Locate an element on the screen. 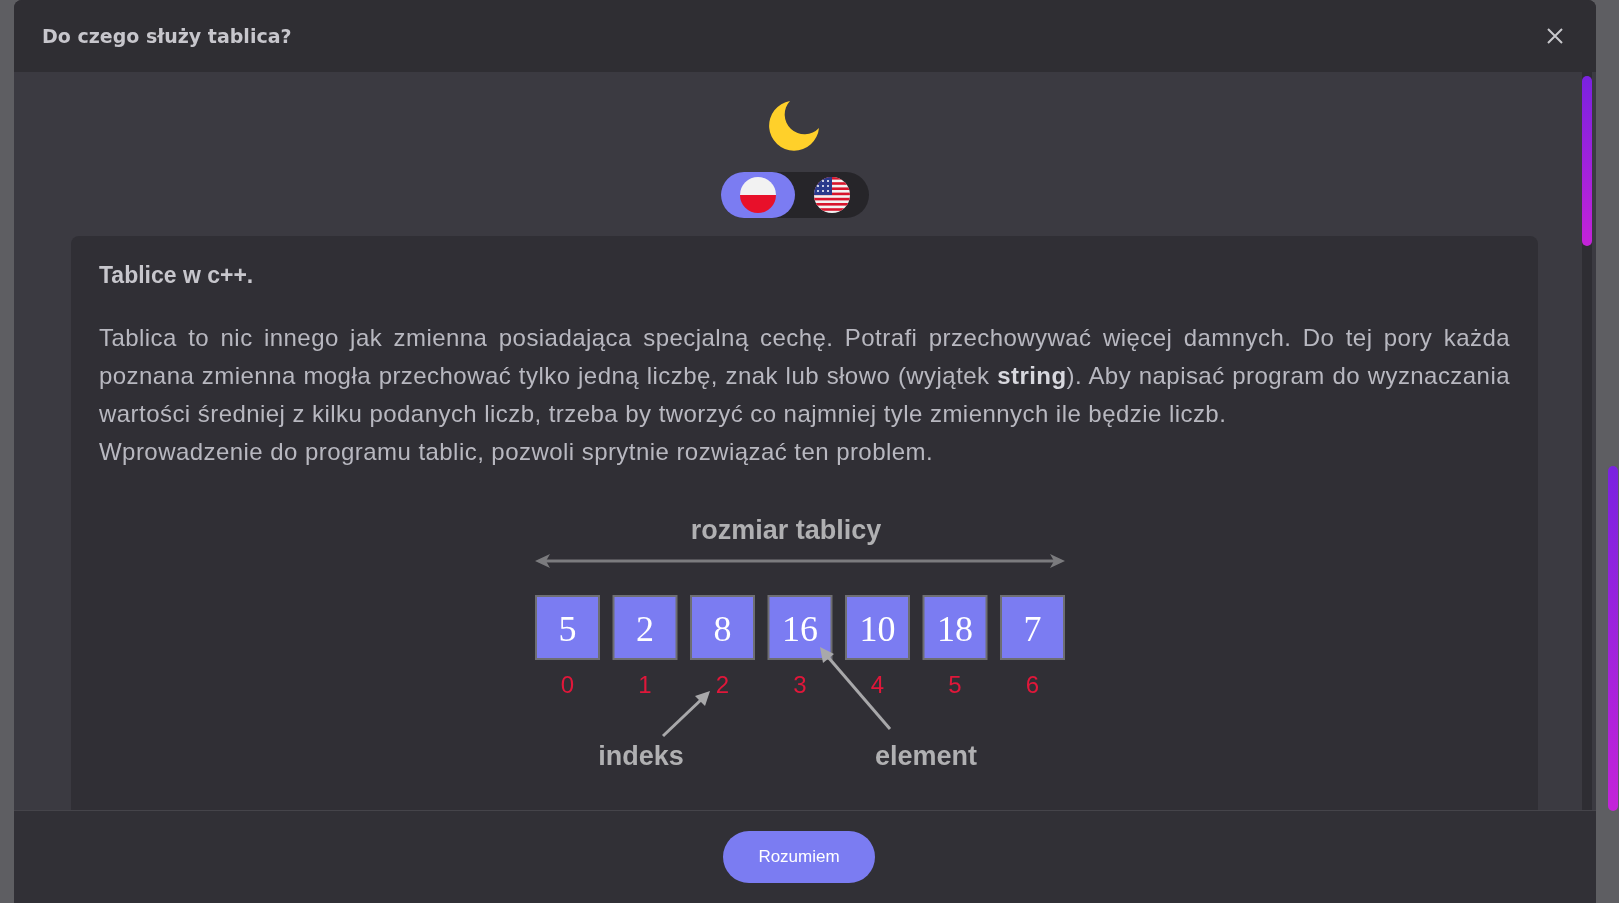 This screenshot has height=903, width=1619. index-number: 5 is located at coordinates (954, 684).